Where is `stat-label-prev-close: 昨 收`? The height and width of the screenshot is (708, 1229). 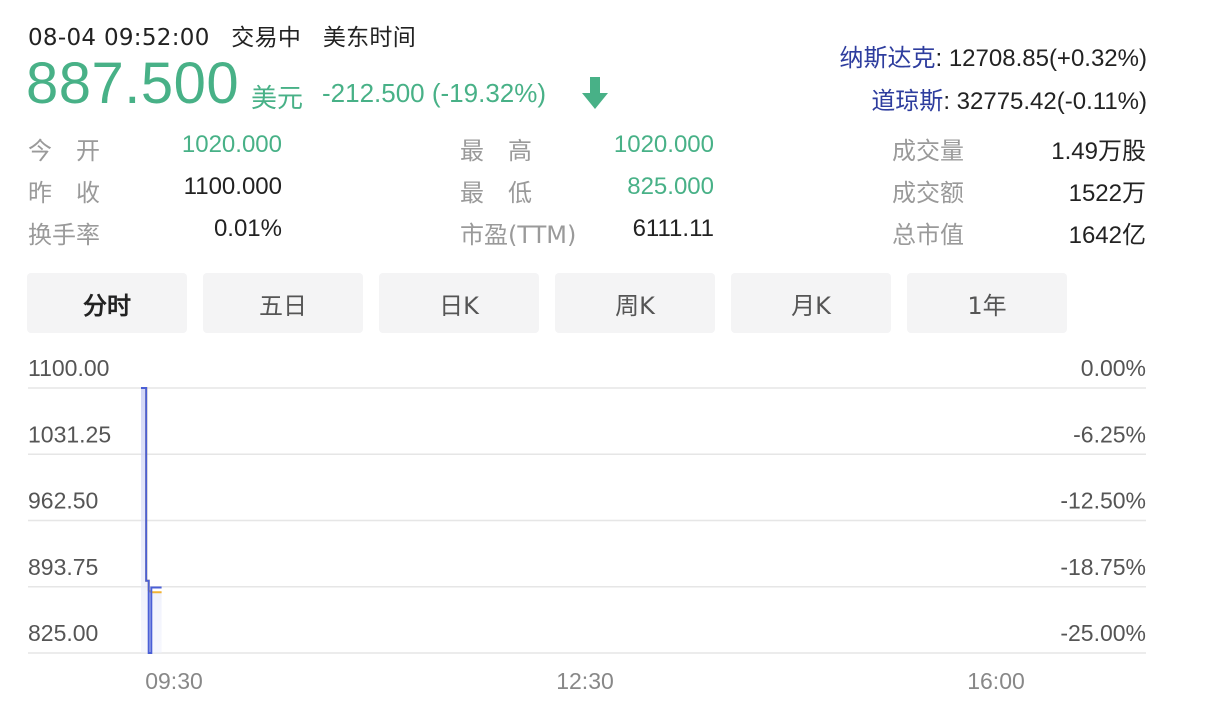 stat-label-prev-close: 昨 收 is located at coordinates (64, 193).